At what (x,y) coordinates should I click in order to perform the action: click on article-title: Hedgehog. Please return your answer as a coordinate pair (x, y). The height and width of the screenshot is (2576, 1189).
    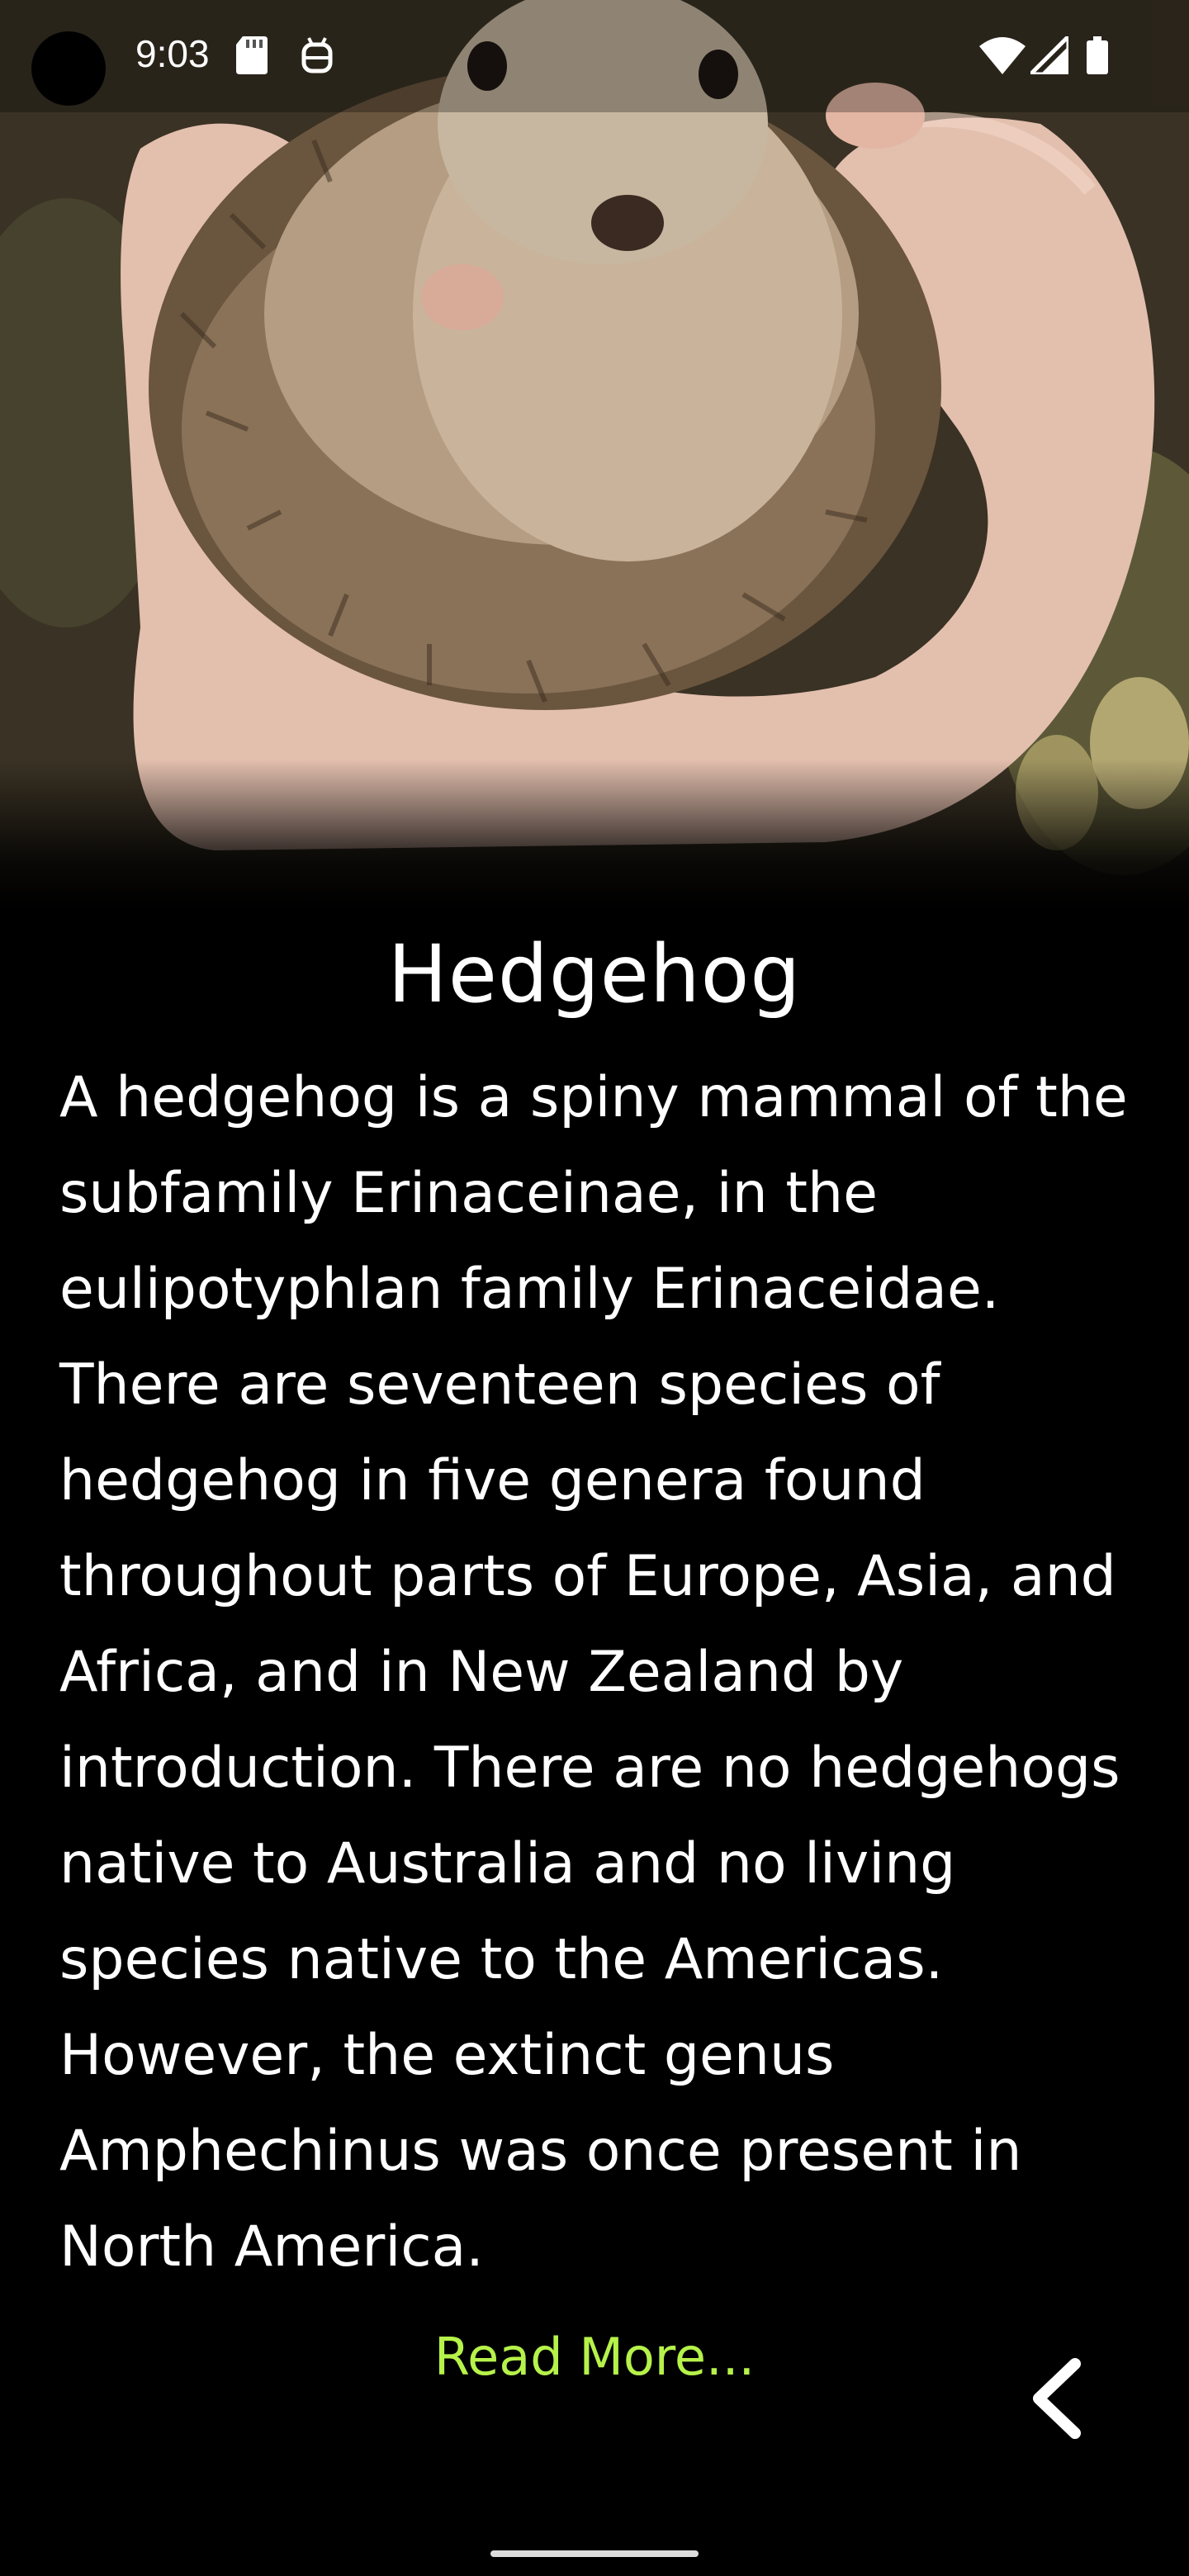
    Looking at the image, I should click on (594, 974).